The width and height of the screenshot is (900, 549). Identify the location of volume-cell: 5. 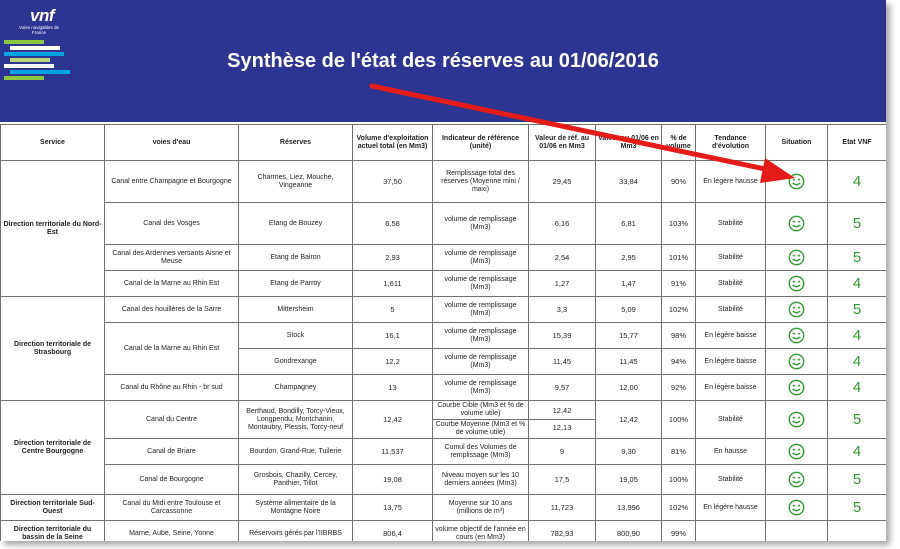
(392, 309).